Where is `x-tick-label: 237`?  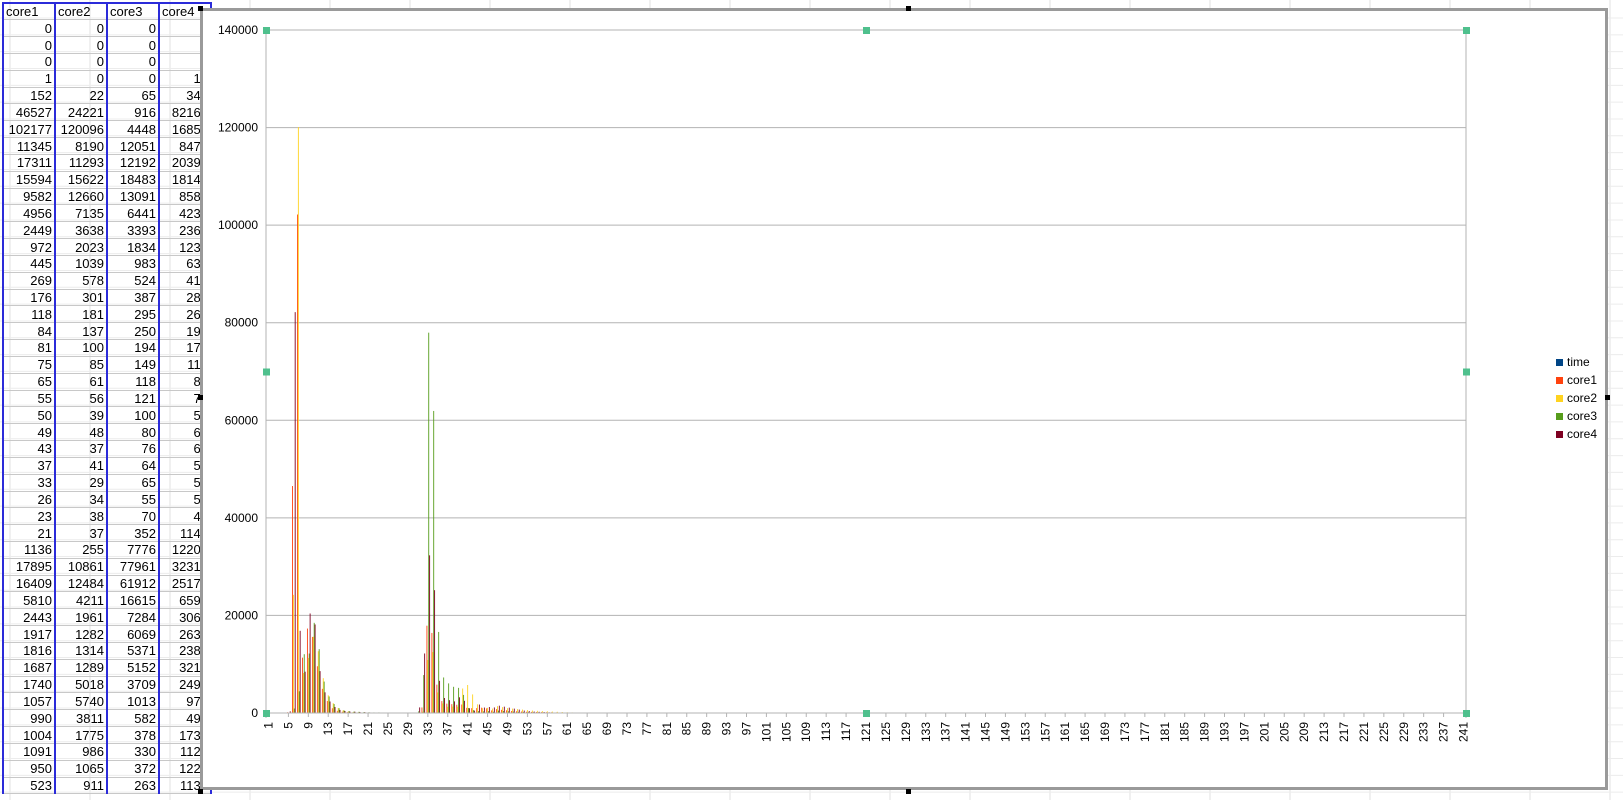
x-tick-label: 237 is located at coordinates (1444, 732).